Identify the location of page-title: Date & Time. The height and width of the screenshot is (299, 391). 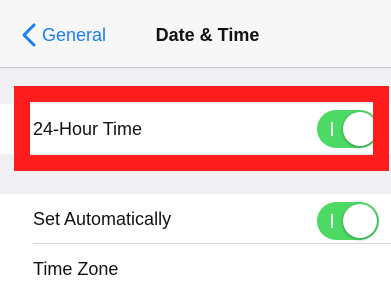
(207, 35).